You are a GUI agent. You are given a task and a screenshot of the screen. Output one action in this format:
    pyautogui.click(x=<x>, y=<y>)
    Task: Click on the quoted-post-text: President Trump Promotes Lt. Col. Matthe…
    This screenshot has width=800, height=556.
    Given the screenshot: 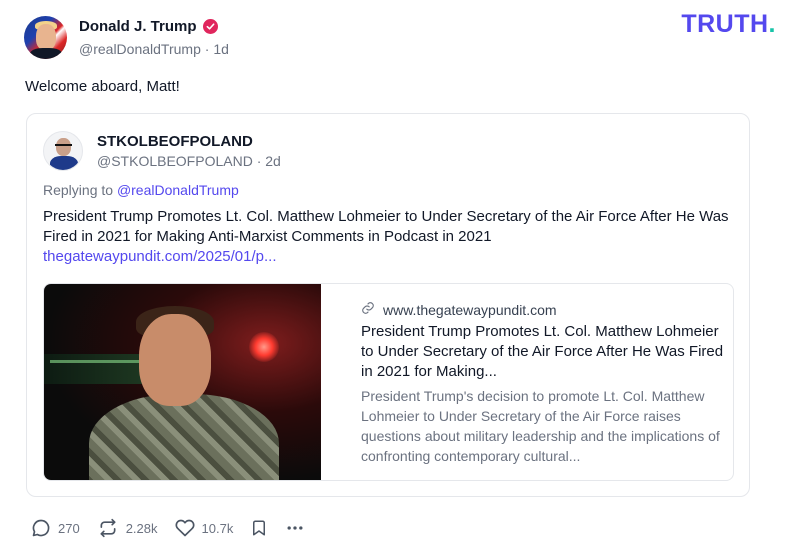 What is the action you would take?
    pyautogui.click(x=386, y=226)
    